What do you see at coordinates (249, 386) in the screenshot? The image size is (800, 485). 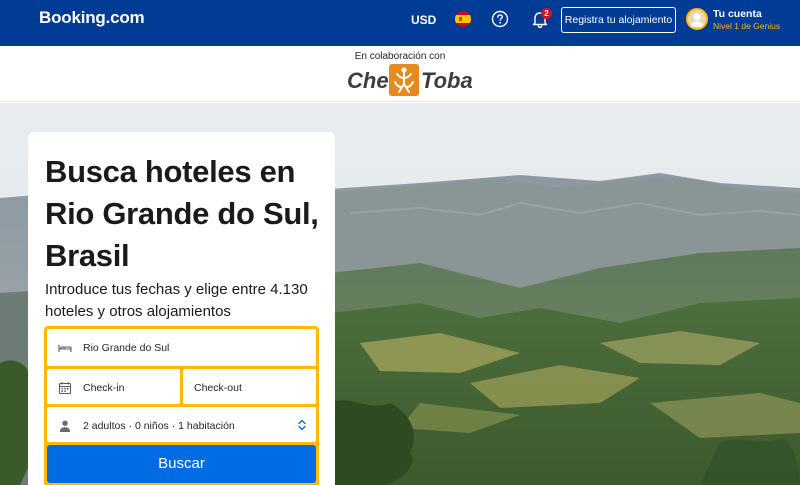 I see `checkout-field: Check-out` at bounding box center [249, 386].